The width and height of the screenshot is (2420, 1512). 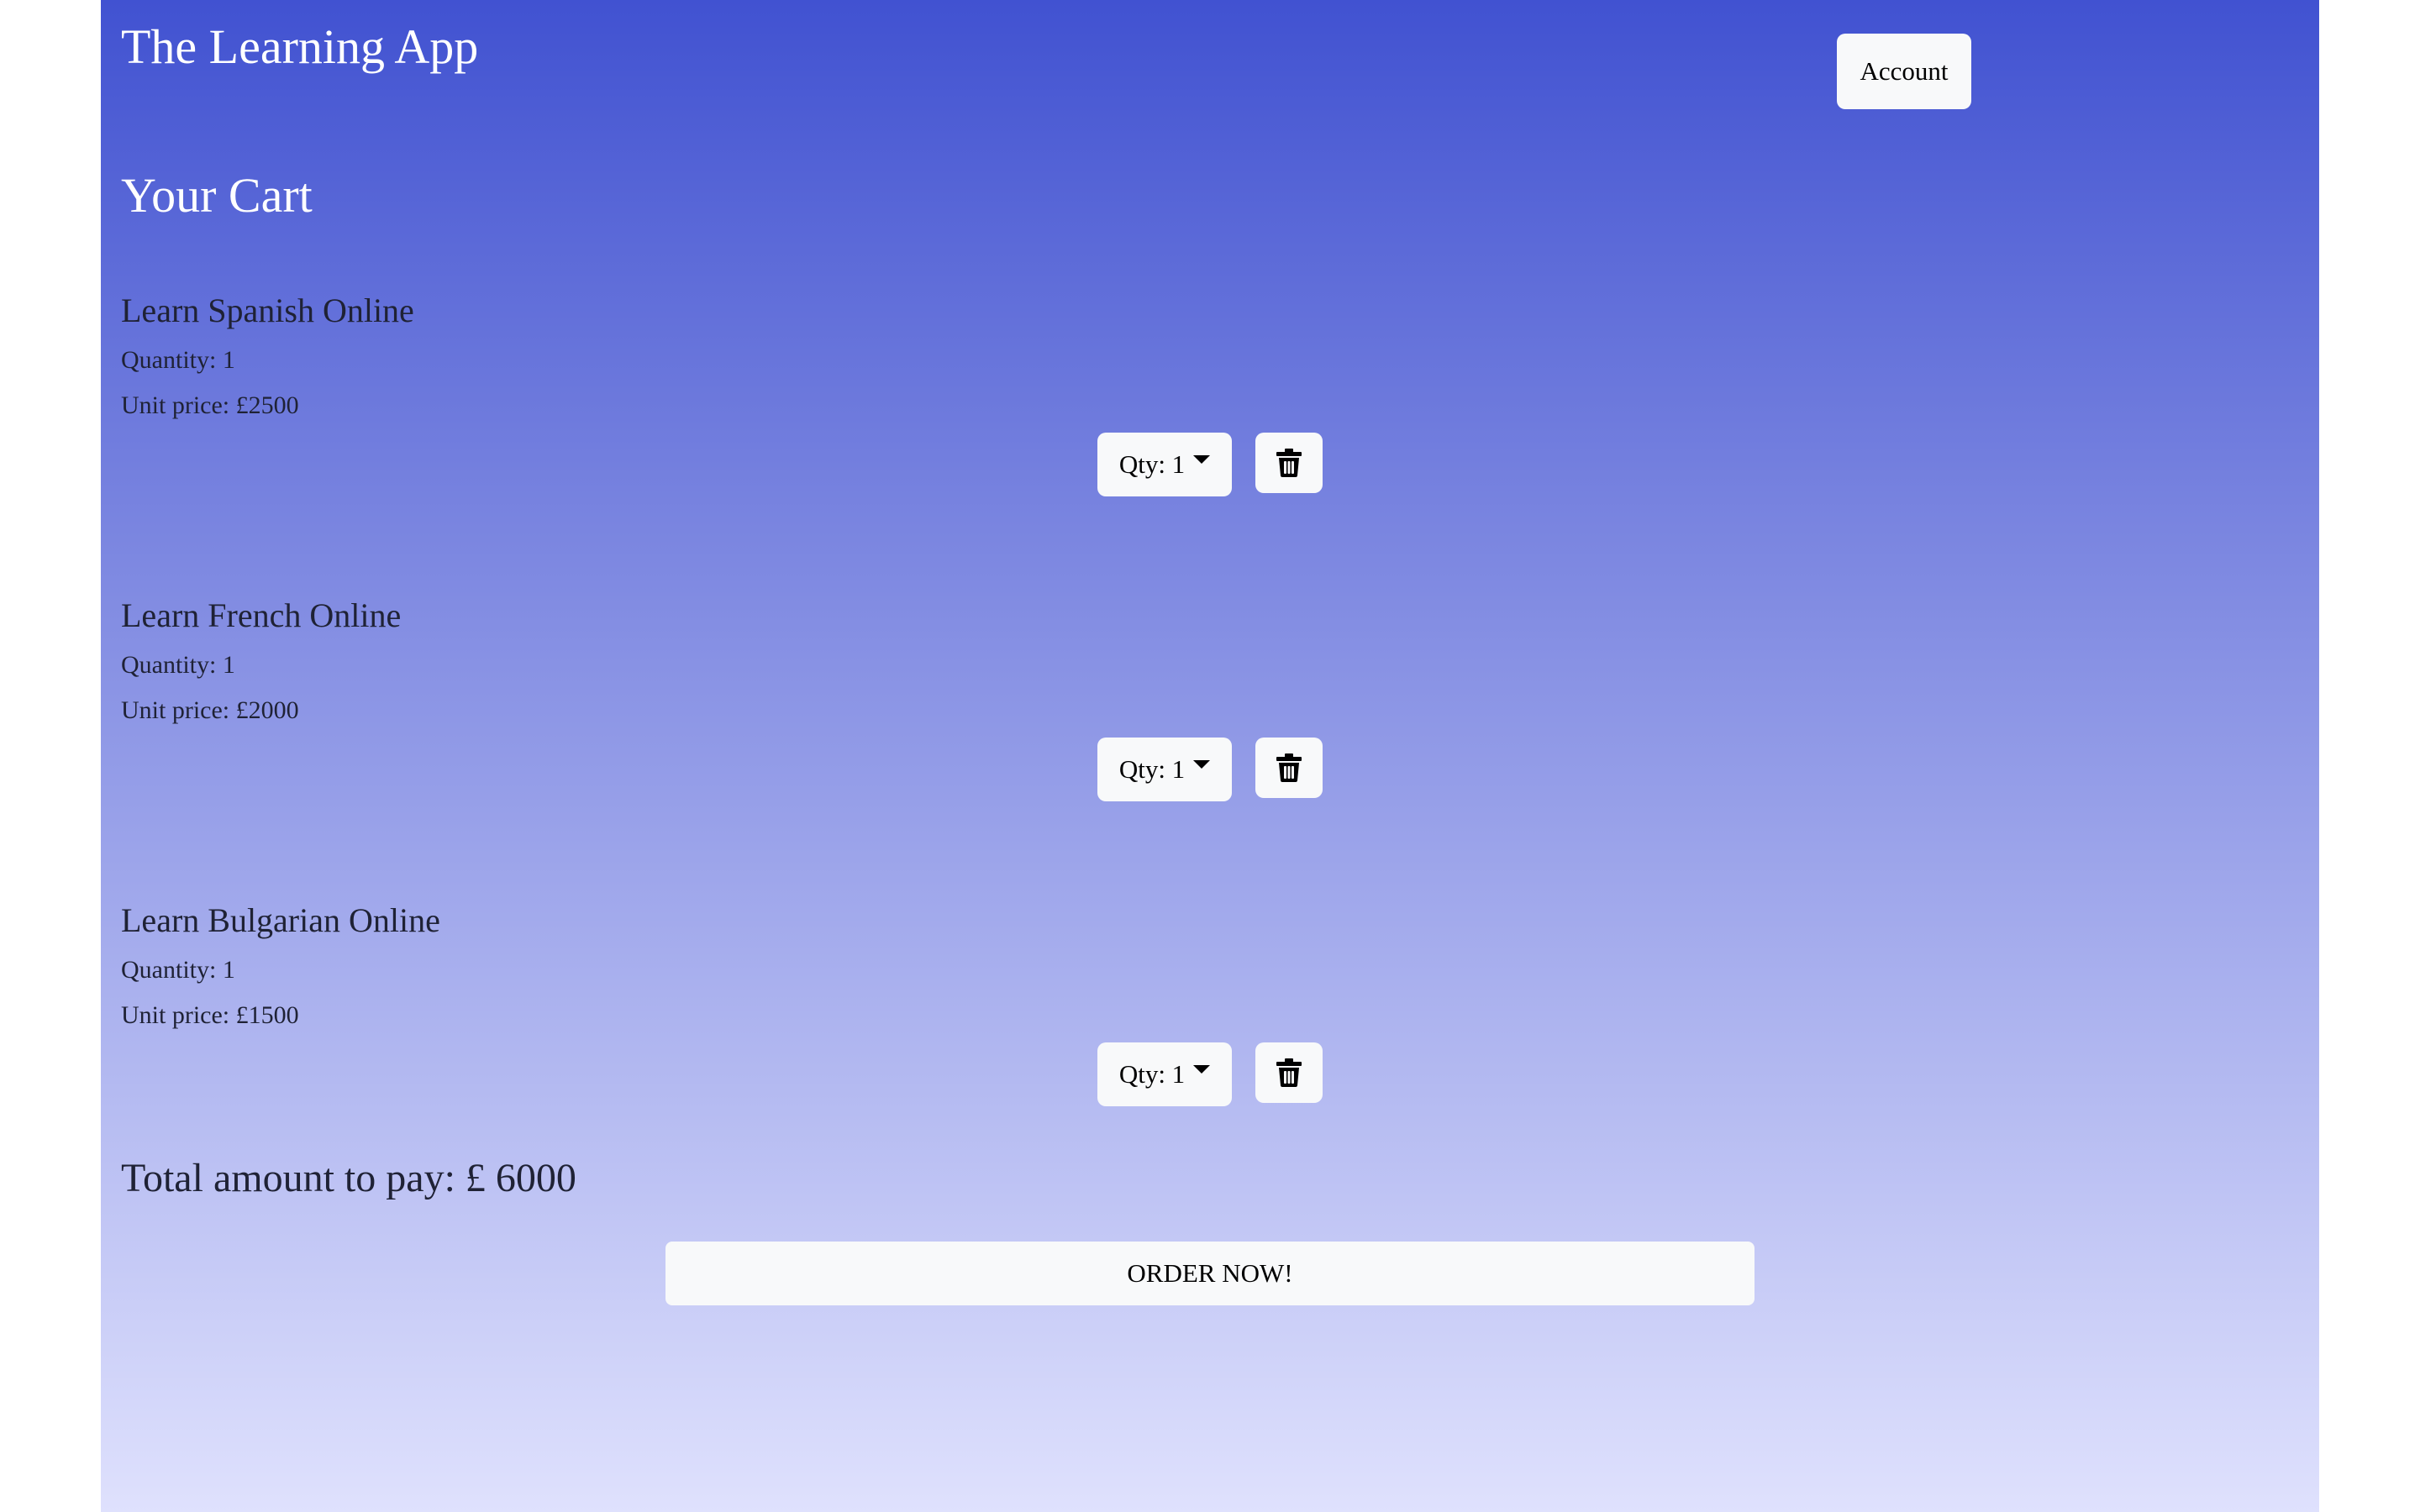 What do you see at coordinates (210, 1015) in the screenshot?
I see `item-unit-price: Unit price: £1500` at bounding box center [210, 1015].